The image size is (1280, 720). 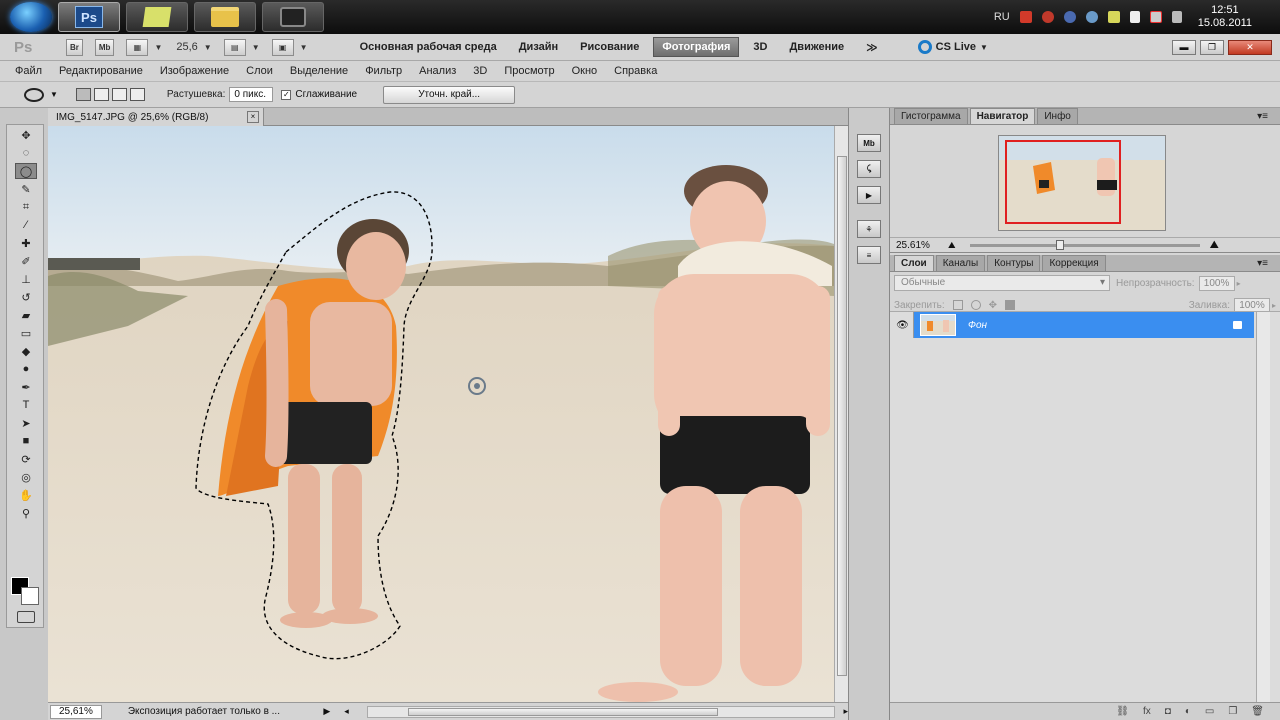 What do you see at coordinates (869, 255) in the screenshot?
I see `brush-presets-panel-icon: ≡` at bounding box center [869, 255].